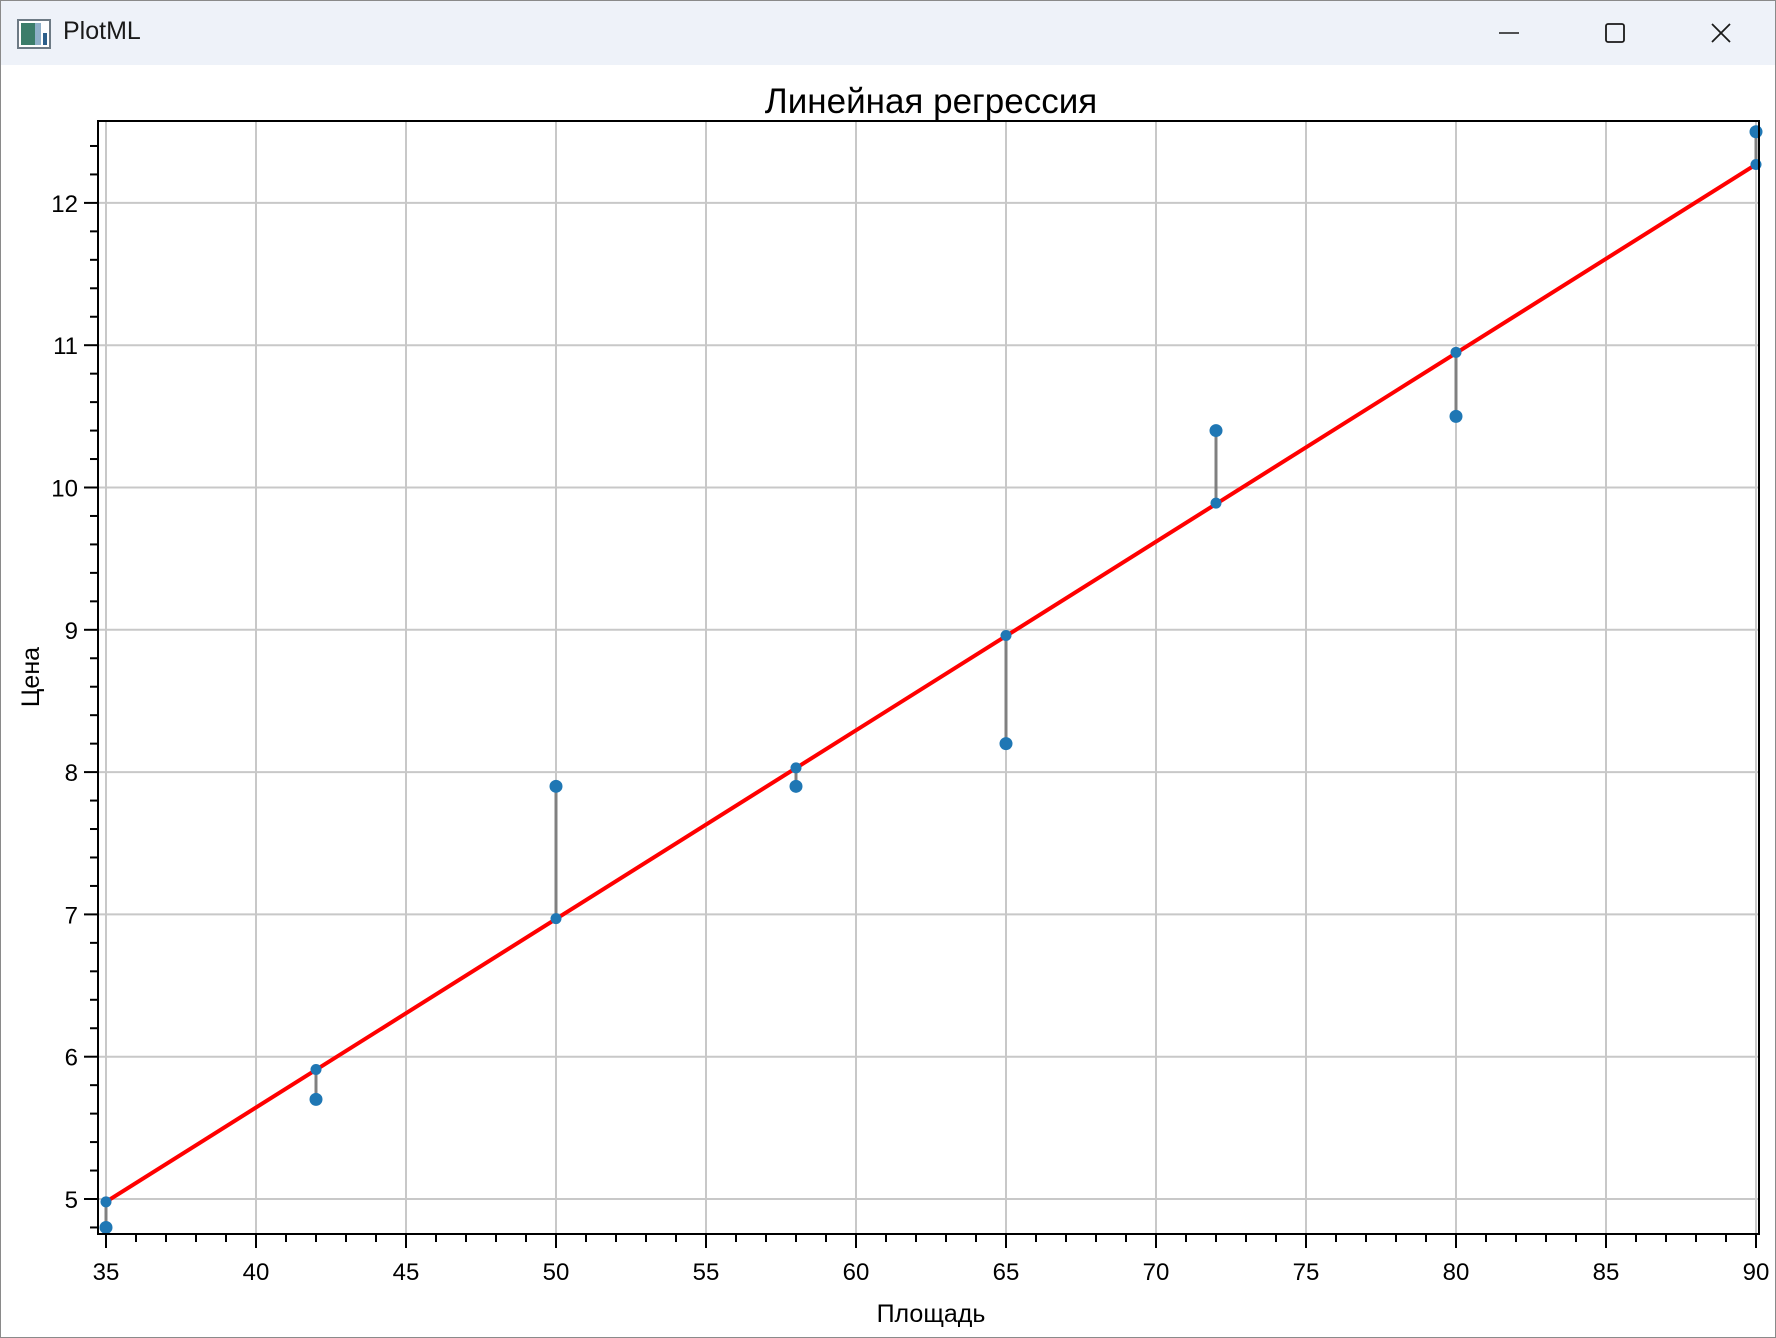 The height and width of the screenshot is (1338, 1776). Describe the element at coordinates (71, 631) in the screenshot. I see `y-tick-label: 9` at that location.